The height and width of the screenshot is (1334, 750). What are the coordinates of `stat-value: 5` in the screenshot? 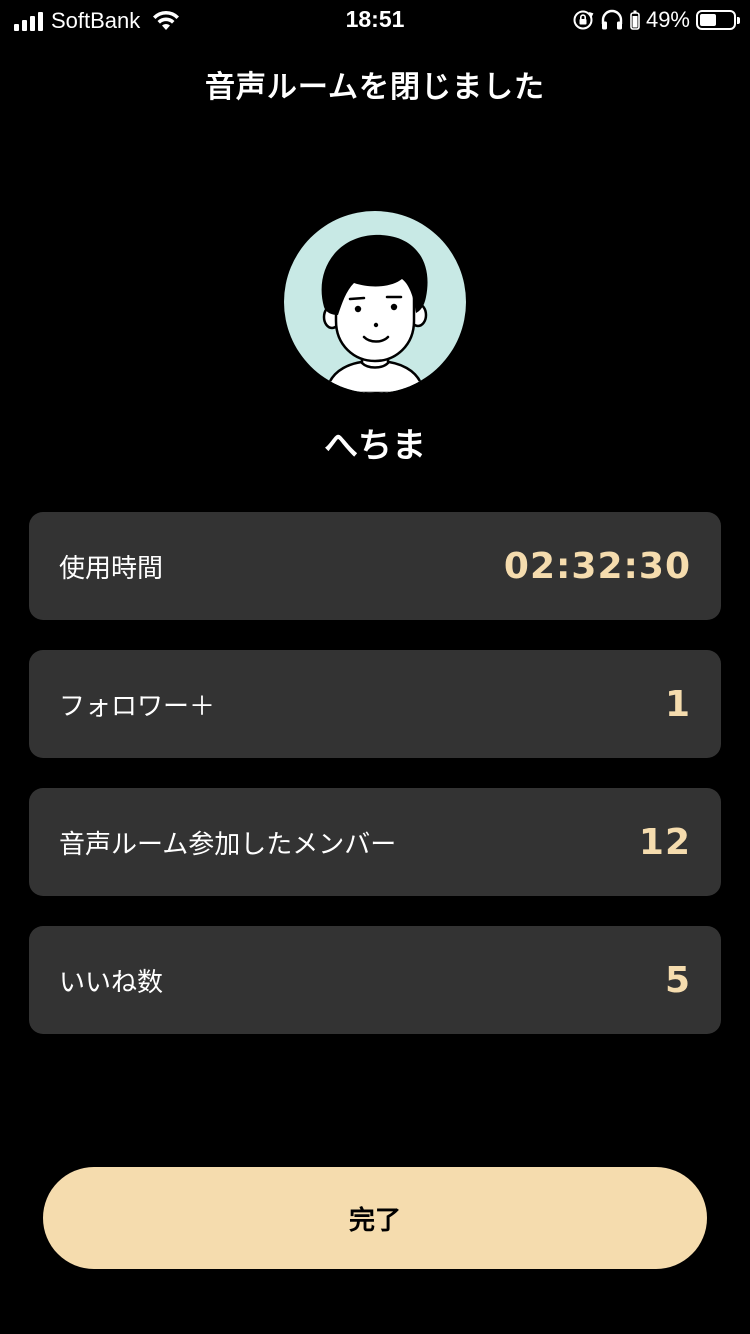 It's located at (677, 980).